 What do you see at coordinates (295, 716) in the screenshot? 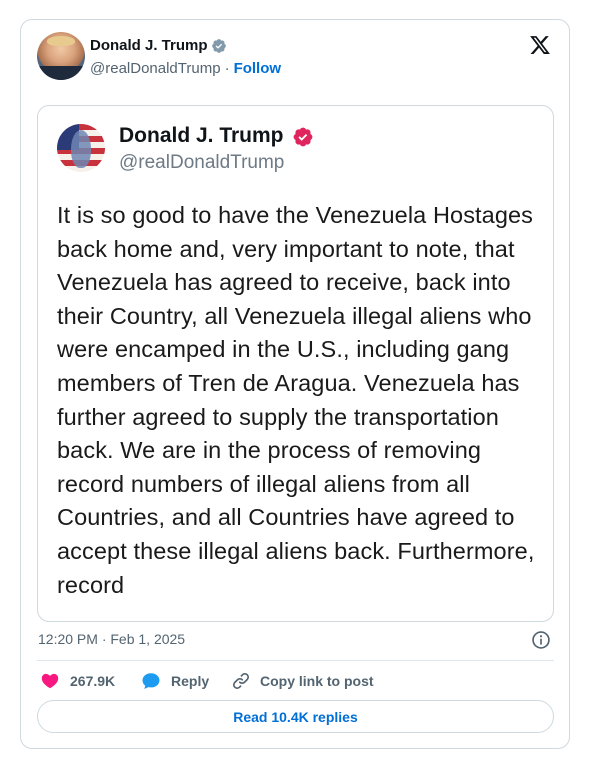
I see `read-replies-button: Read 10.4K replies` at bounding box center [295, 716].